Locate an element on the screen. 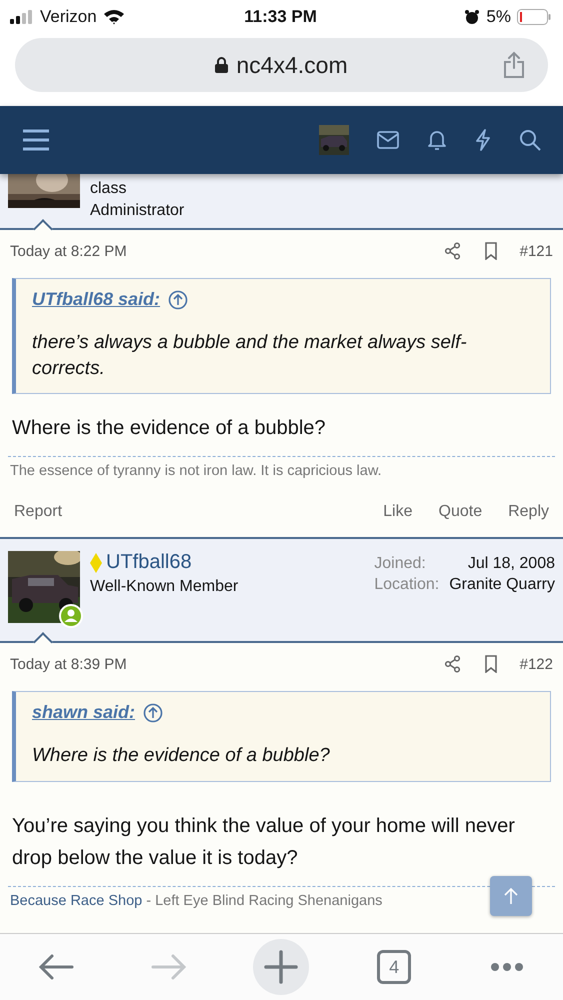 The width and height of the screenshot is (563, 1000). quote-author-link: UTfball68 said: is located at coordinates (96, 299).